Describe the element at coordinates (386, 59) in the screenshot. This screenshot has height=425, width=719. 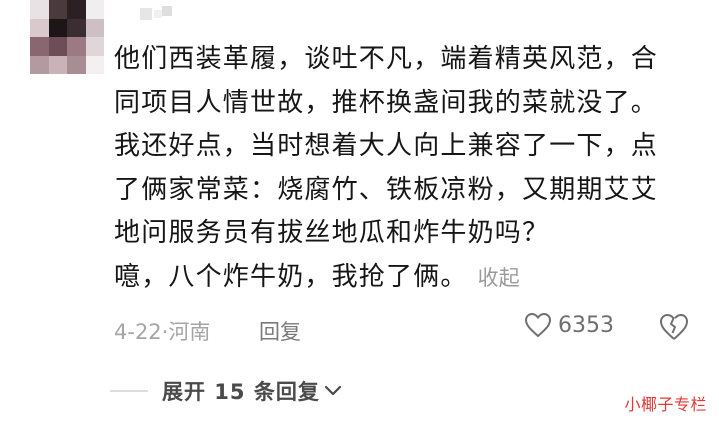
I see `comment-line: 他们西装革履，谈吐不凡，端着精英风范，合` at that location.